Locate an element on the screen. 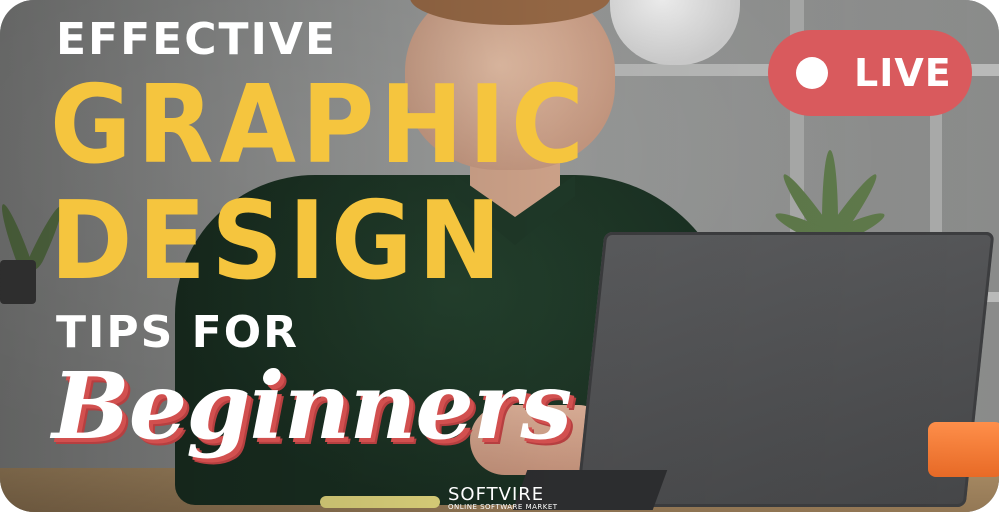 The height and width of the screenshot is (512, 999). live-badge: LIVE is located at coordinates (870, 73).